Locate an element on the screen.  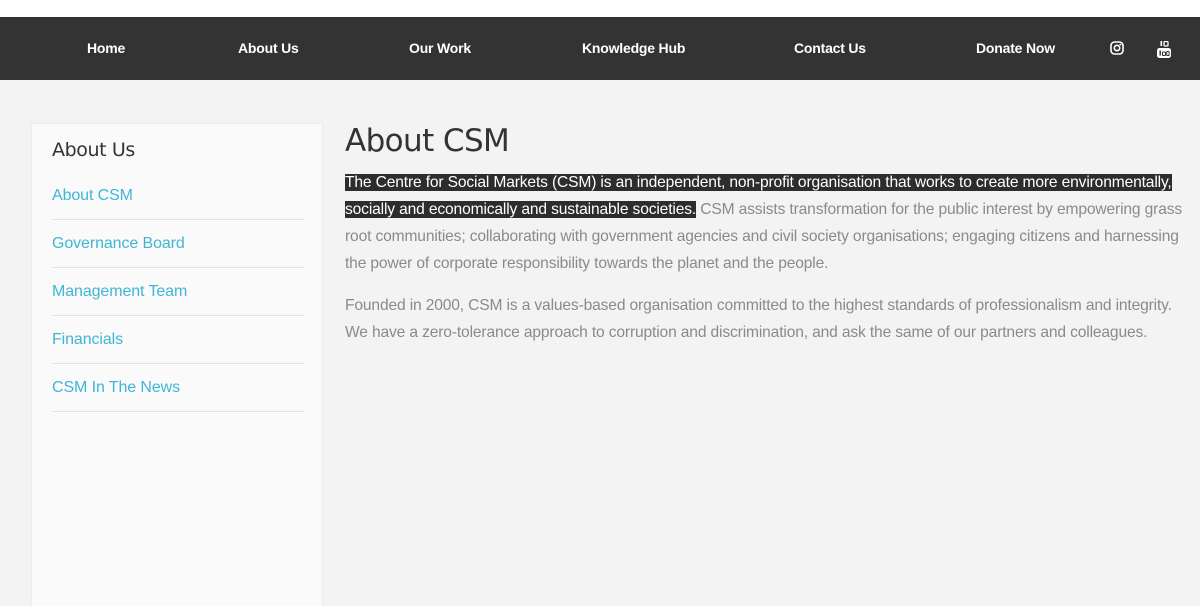
sidebar-link-financials: Financials is located at coordinates (178, 340).